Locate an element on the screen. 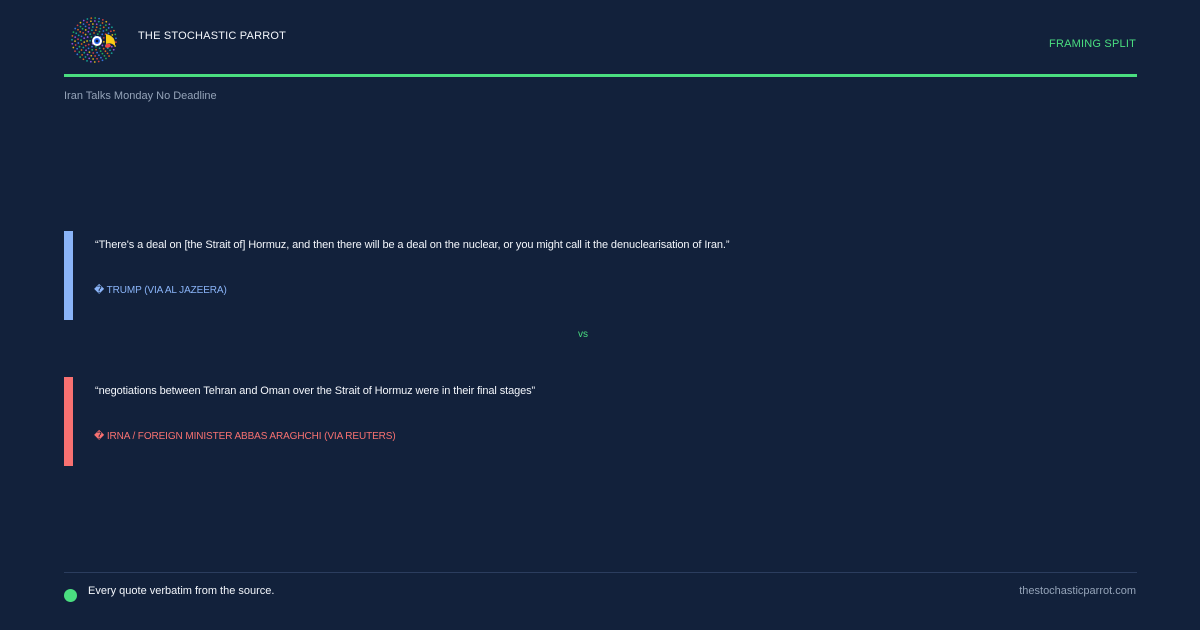 The image size is (1200, 630). status-dot-icon is located at coordinates (70, 595).